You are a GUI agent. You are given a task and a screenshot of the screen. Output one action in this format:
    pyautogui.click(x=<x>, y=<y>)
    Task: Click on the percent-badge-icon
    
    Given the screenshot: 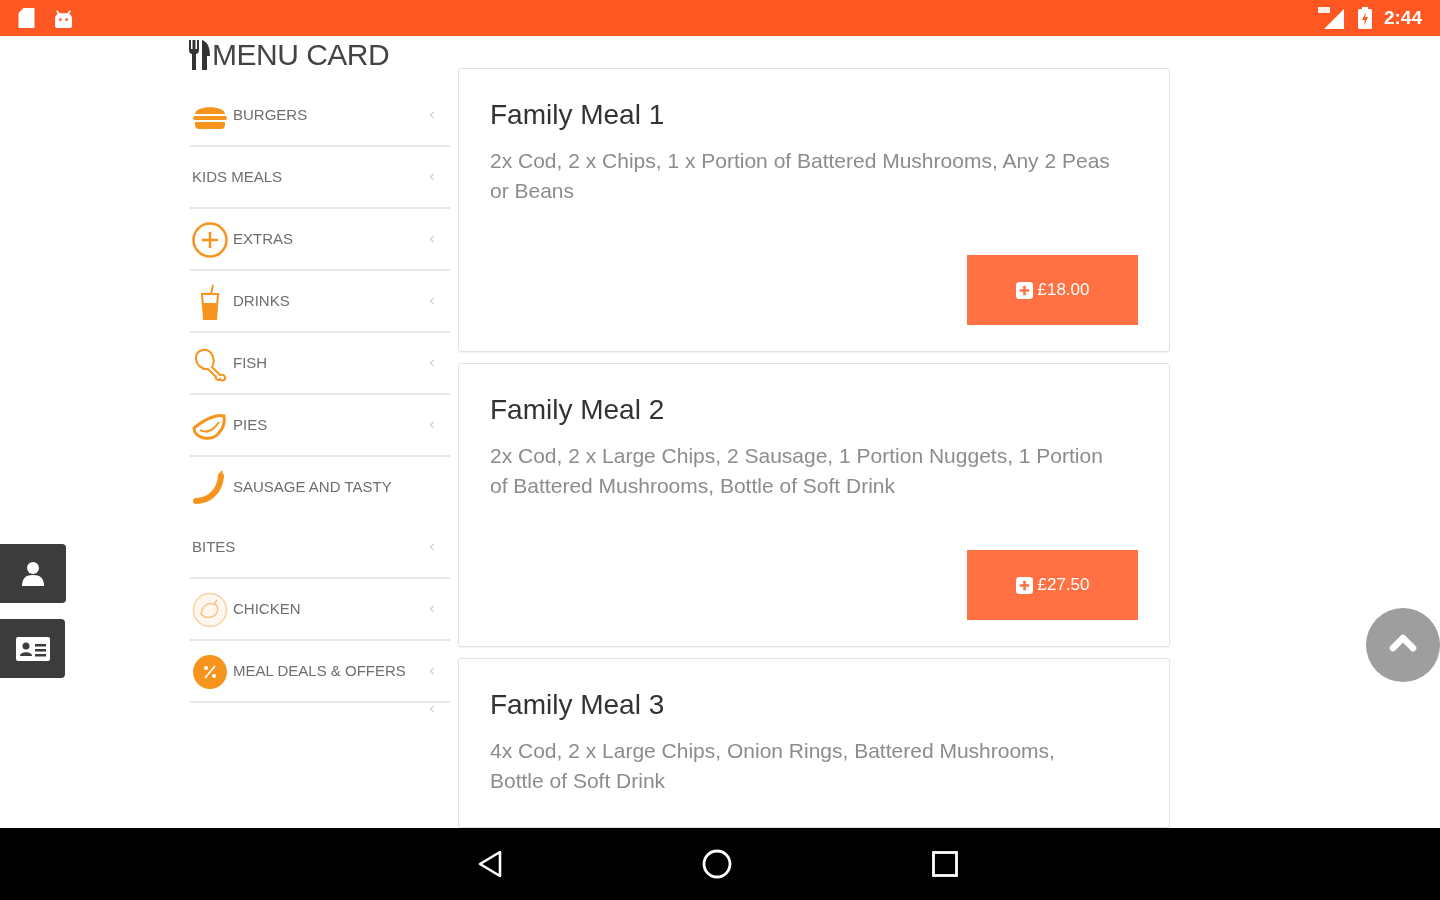 What is the action you would take?
    pyautogui.click(x=210, y=672)
    